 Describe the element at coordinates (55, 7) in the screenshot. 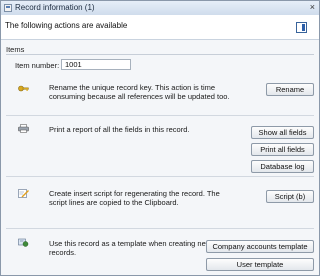

I see `window-title: Record information (1)` at that location.